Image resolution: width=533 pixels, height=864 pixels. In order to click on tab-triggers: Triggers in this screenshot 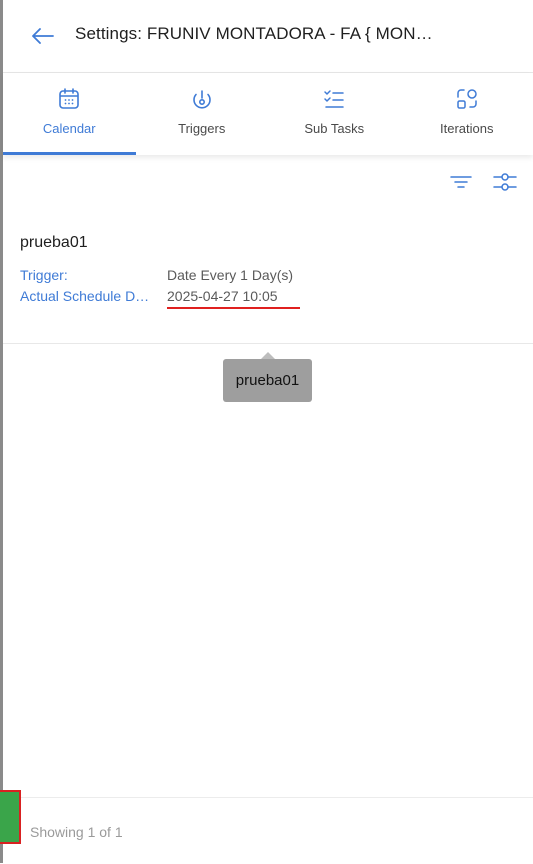, I will do `click(202, 114)`.